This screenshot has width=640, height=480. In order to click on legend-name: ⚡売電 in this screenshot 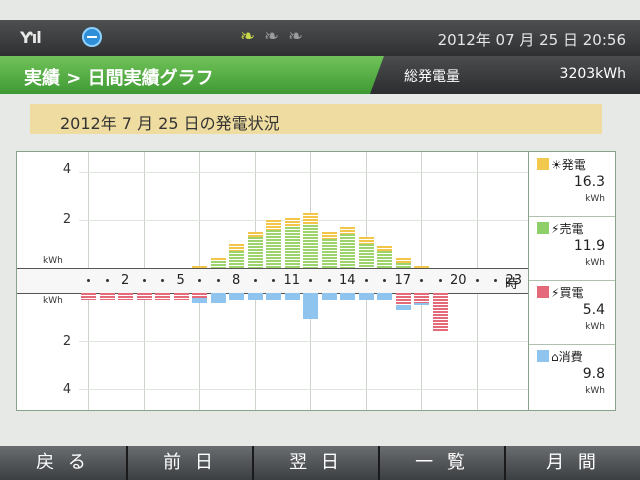, I will do `click(567, 229)`.